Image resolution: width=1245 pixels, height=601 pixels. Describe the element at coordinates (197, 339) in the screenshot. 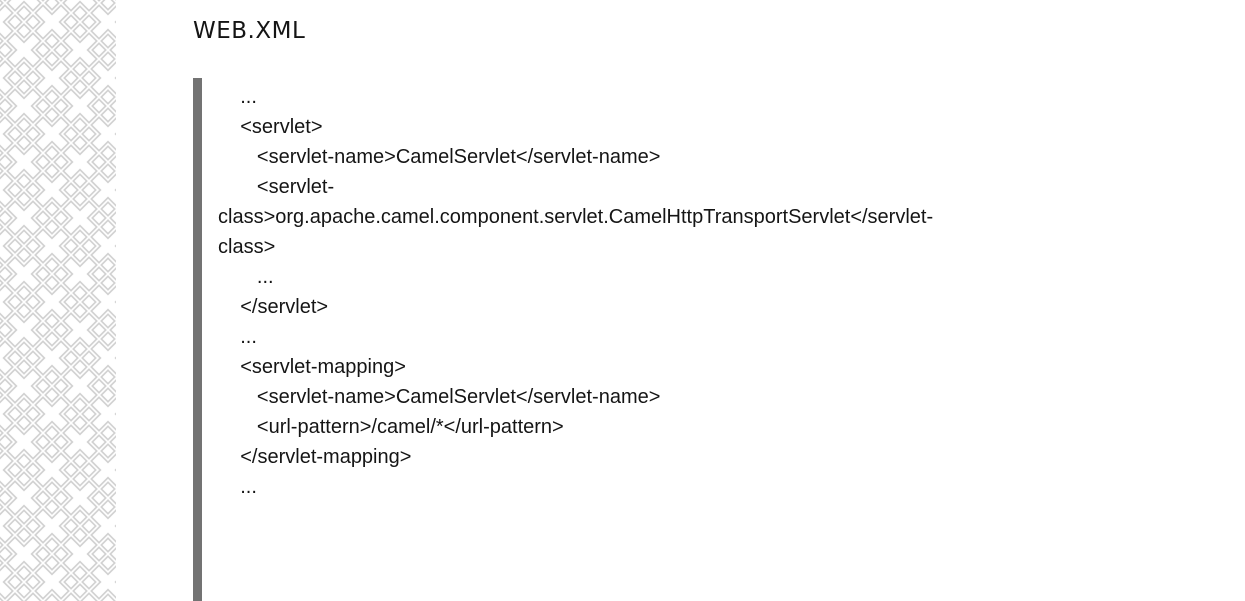

I see `code-block-left-rule` at that location.